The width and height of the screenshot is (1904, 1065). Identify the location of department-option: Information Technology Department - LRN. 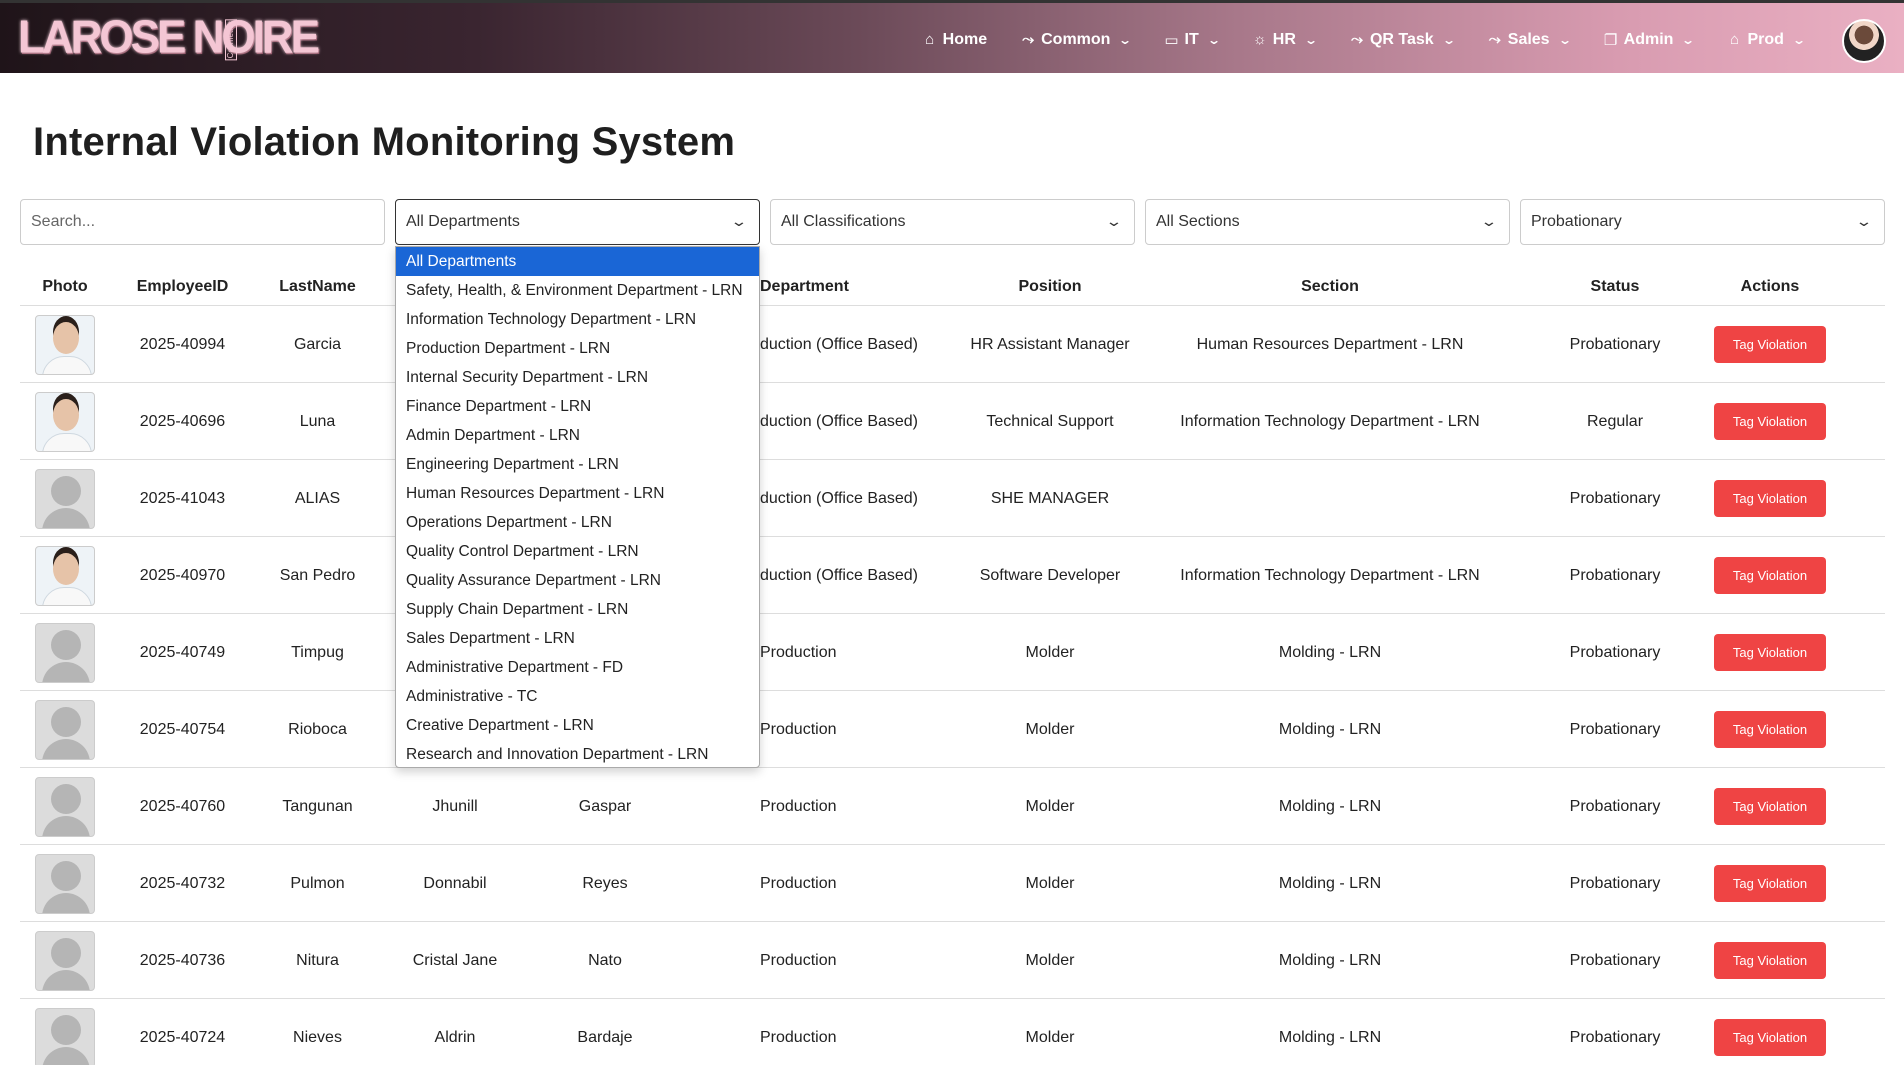
(577, 319).